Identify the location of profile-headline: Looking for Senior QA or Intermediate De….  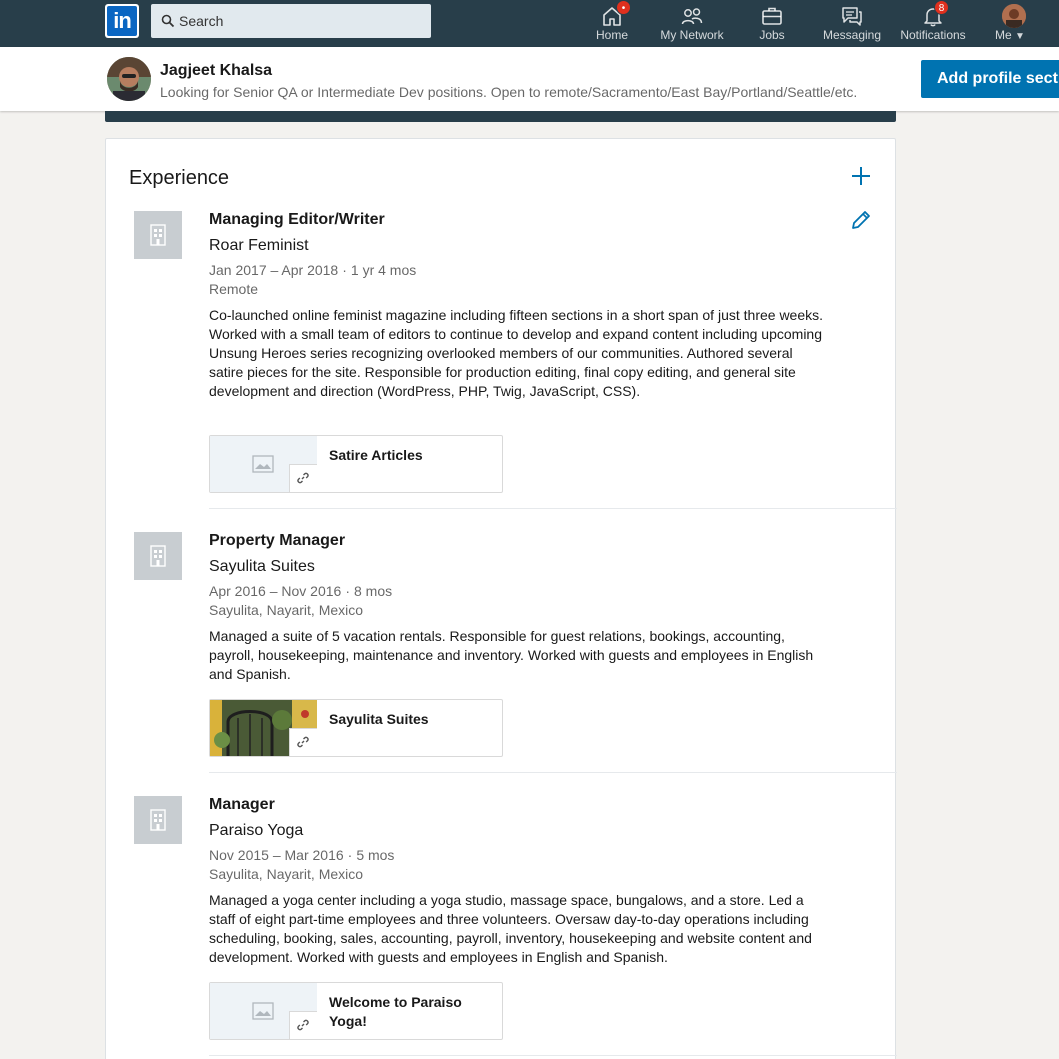
(509, 92).